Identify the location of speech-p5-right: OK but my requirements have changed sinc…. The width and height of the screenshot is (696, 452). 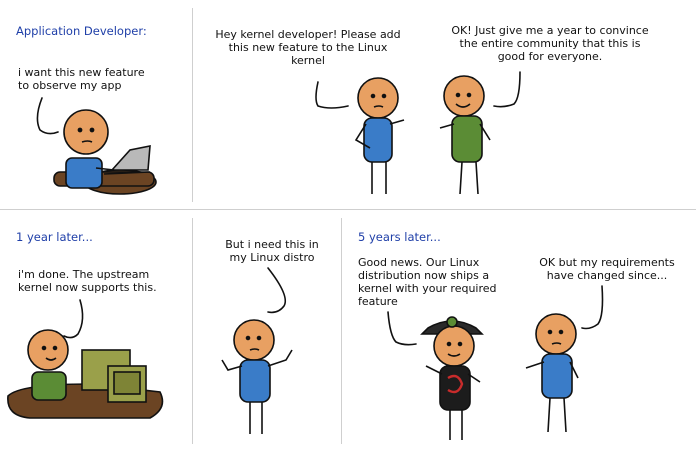
(607, 269).